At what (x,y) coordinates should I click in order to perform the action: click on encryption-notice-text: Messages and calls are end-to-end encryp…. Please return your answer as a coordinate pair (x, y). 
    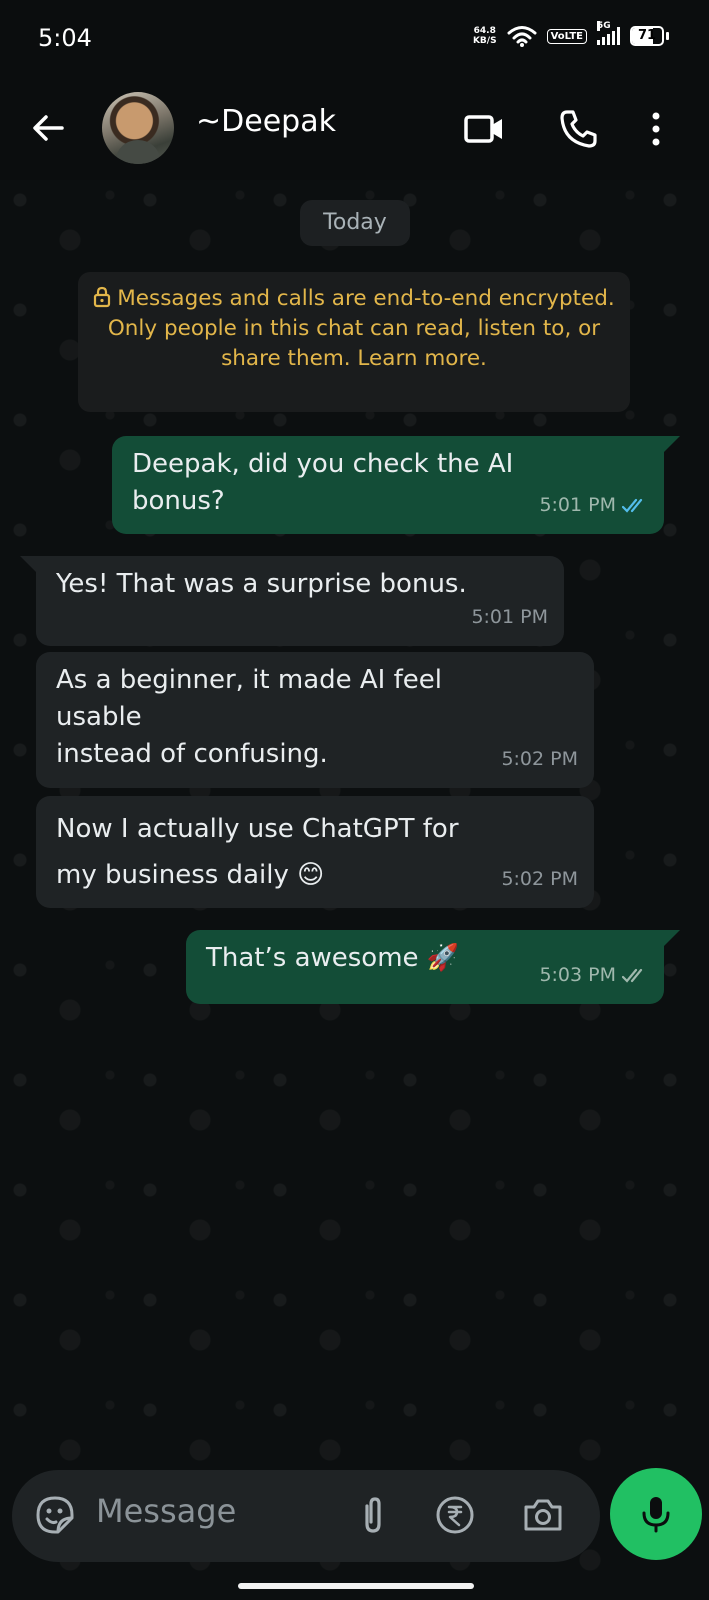
    Looking at the image, I should click on (361, 328).